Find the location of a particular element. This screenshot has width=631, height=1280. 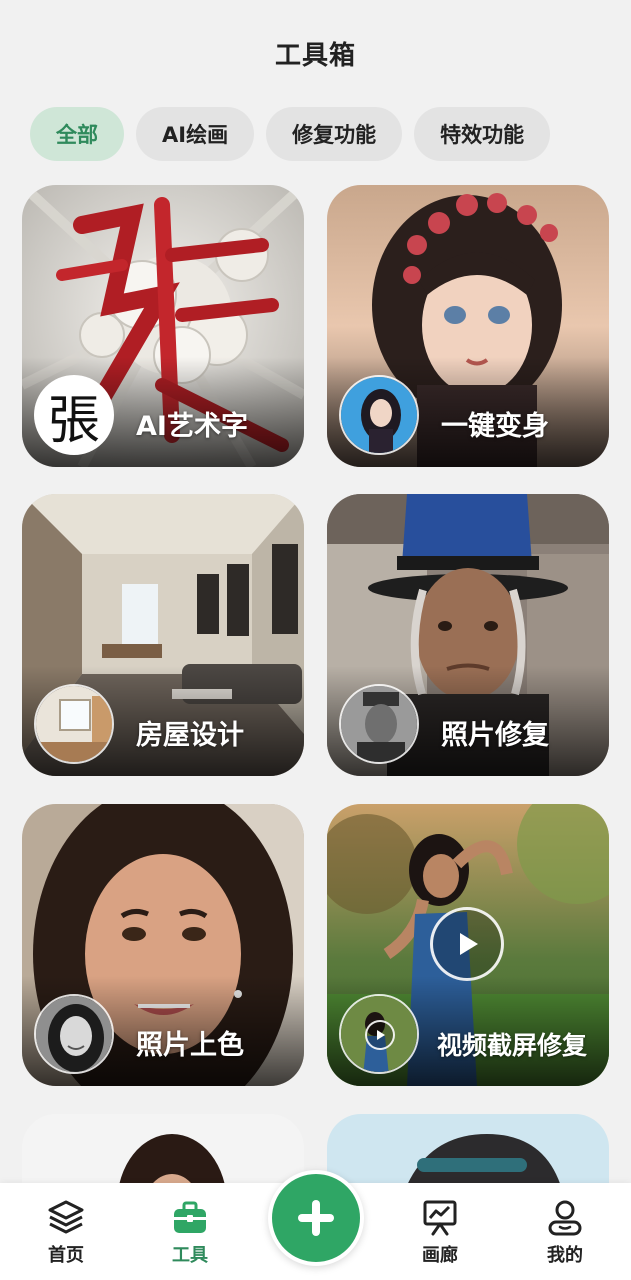

play-icon is located at coordinates (467, 944).